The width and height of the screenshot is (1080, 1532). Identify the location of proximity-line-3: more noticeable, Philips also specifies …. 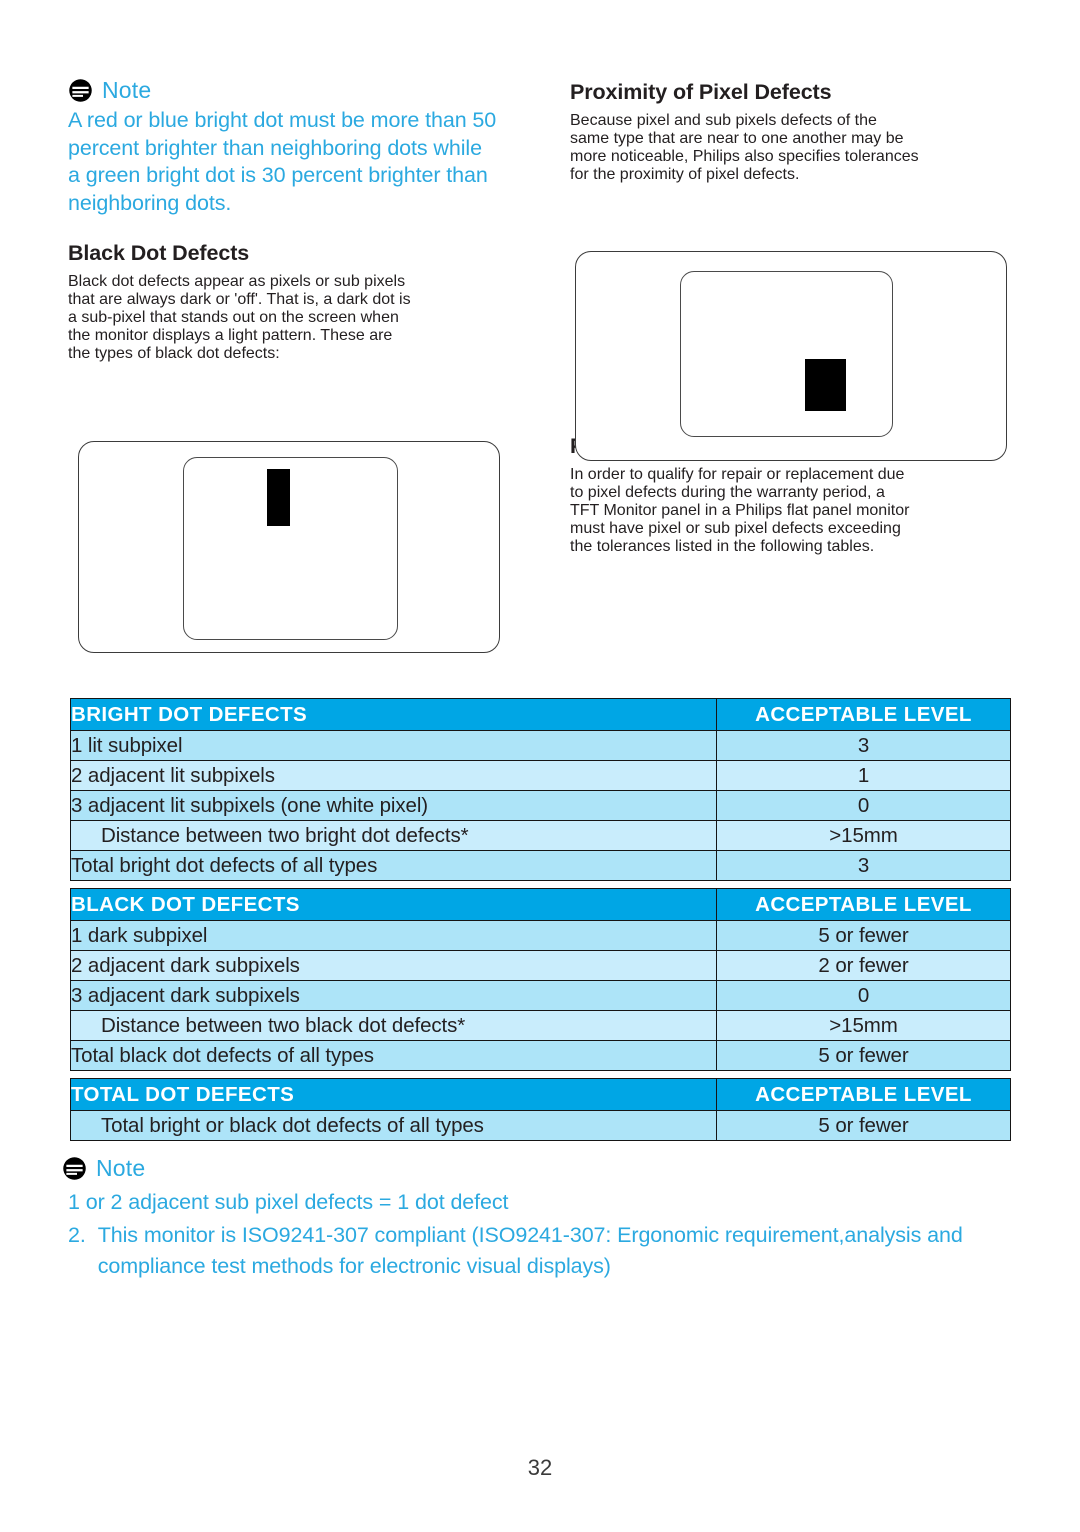
(744, 156).